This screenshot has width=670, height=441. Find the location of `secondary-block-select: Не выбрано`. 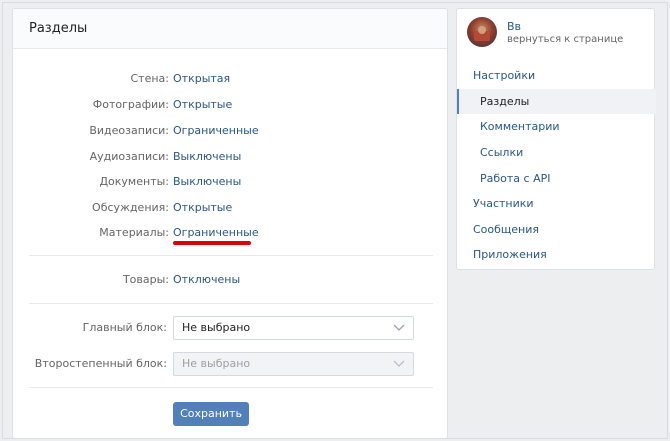

secondary-block-select: Не выбрано is located at coordinates (293, 364).